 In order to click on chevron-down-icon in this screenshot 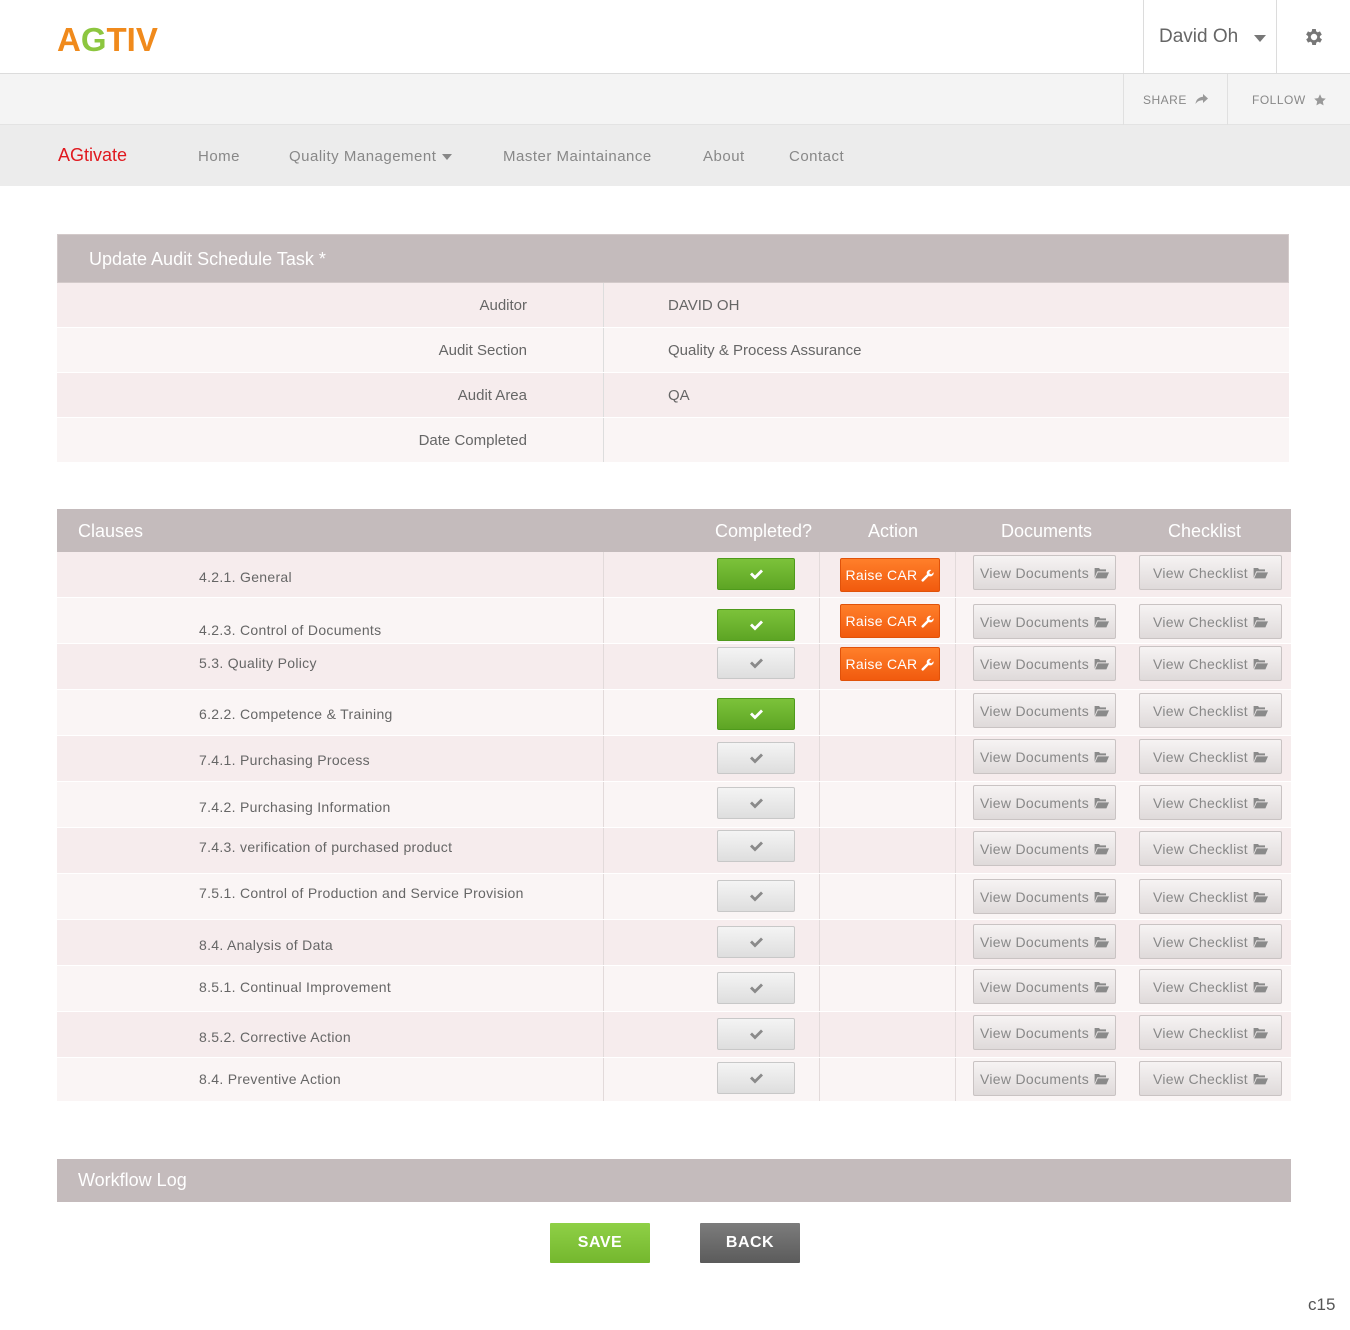, I will do `click(447, 156)`.